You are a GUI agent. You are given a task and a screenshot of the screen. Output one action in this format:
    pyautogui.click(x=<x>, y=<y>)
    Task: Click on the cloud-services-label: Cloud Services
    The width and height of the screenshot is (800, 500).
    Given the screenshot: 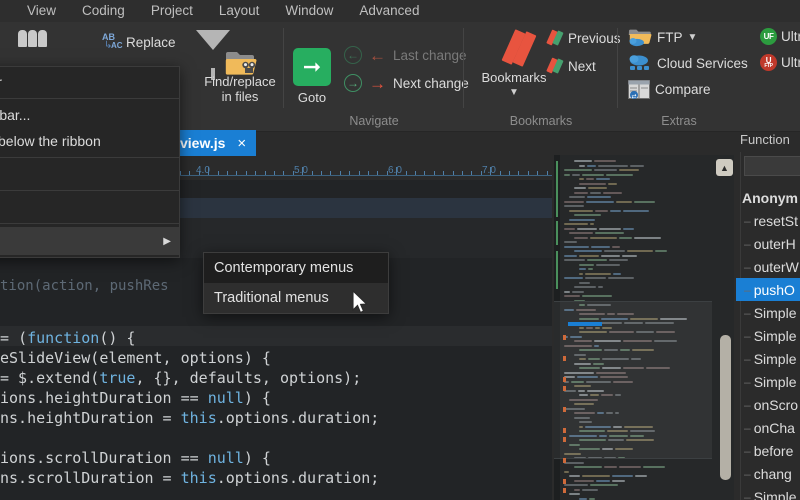 What is the action you would take?
    pyautogui.click(x=702, y=63)
    